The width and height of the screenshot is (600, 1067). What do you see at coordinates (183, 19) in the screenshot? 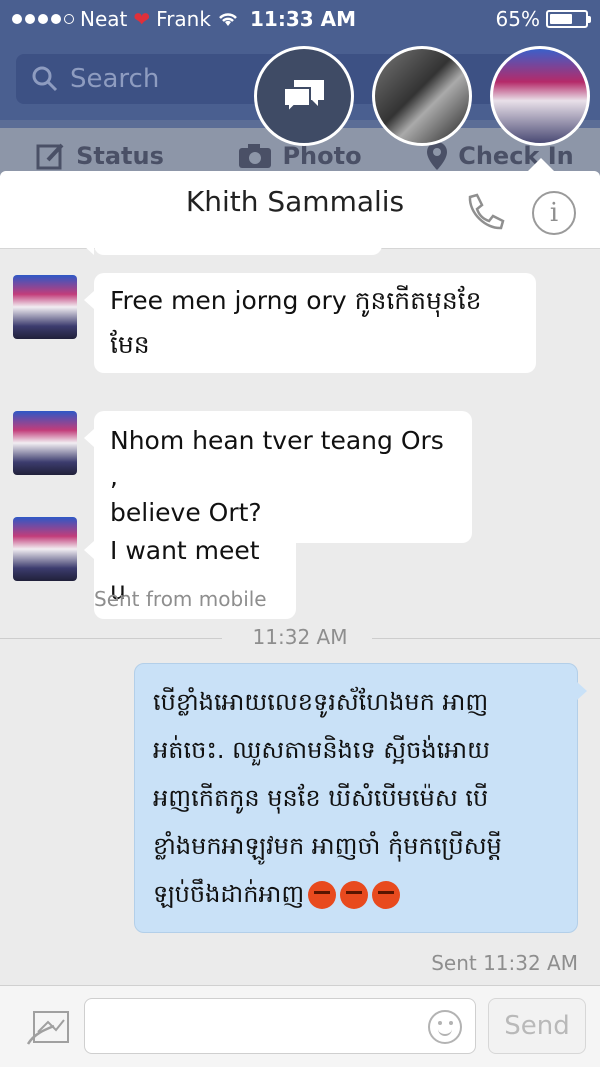
I see `carrier-suffix: Frank` at bounding box center [183, 19].